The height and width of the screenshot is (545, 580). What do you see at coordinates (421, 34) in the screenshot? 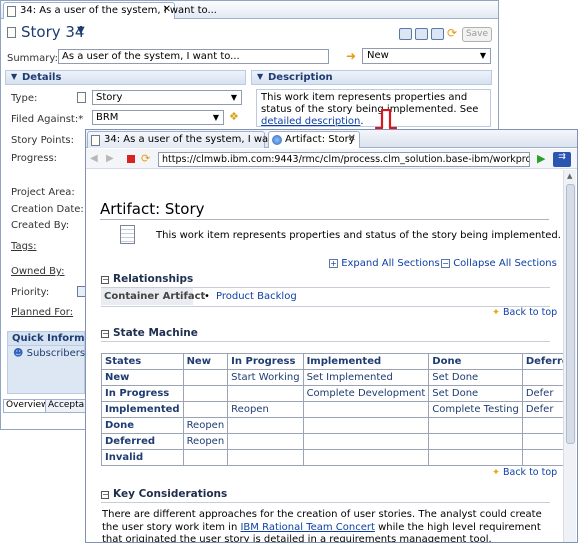
I see `subscribe-icon` at bounding box center [421, 34].